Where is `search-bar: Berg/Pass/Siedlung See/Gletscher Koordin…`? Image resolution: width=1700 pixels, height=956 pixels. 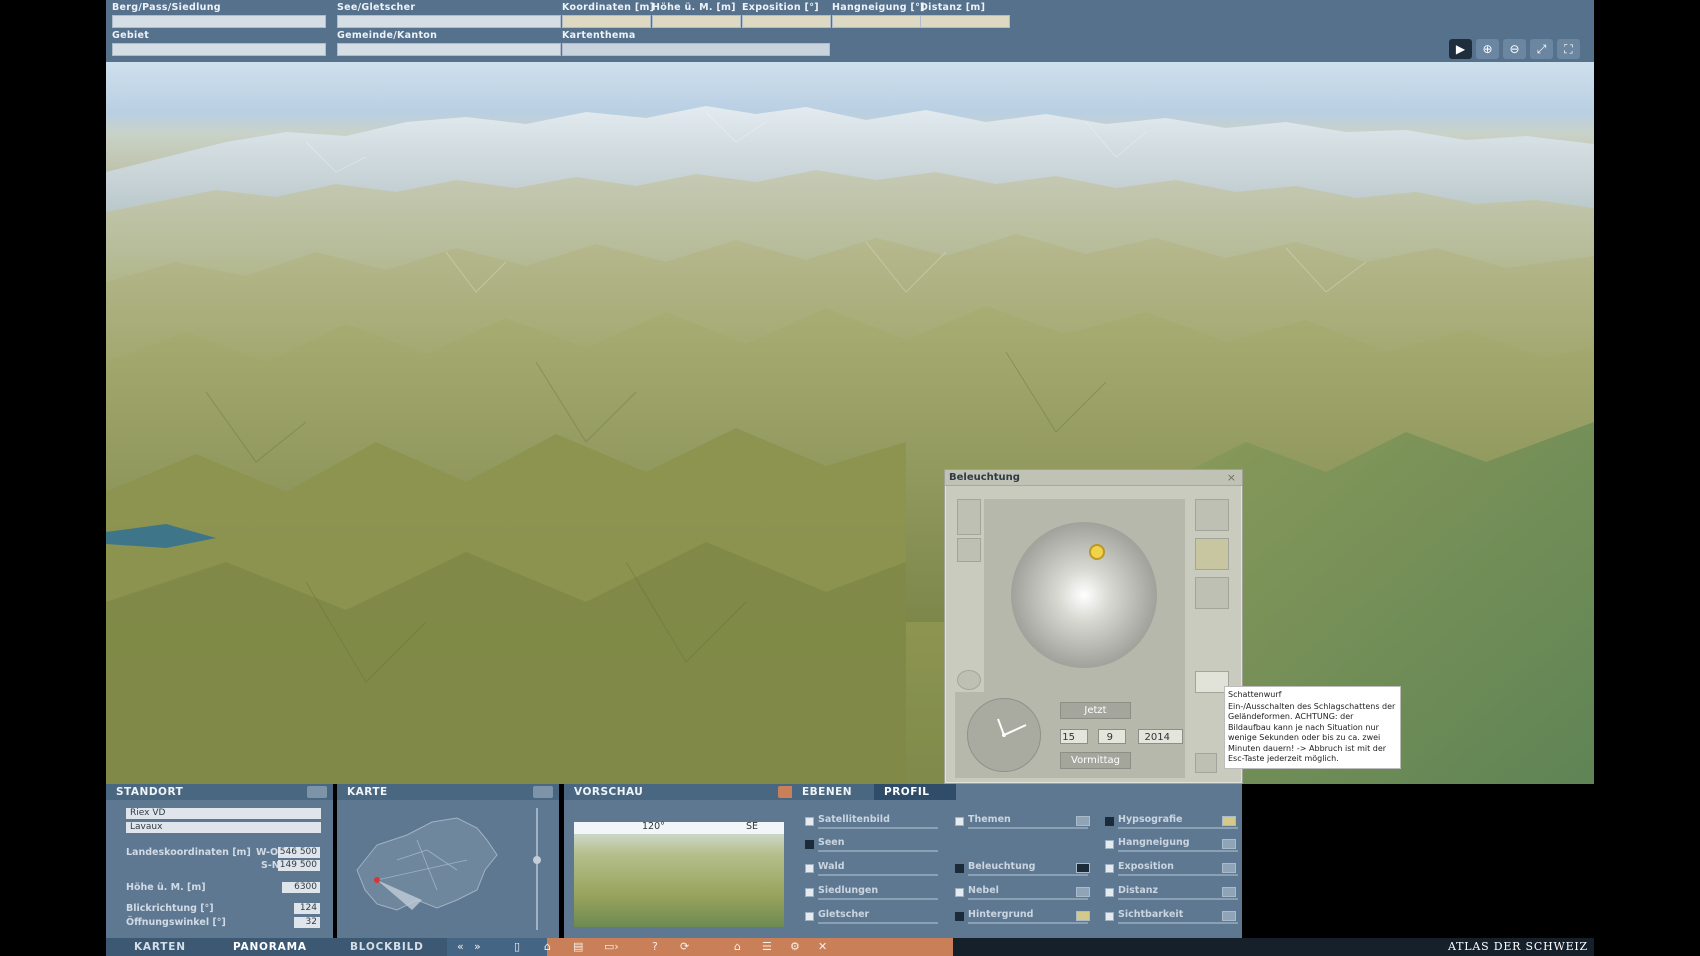
search-bar: Berg/Pass/Siedlung See/Gletscher Koordin… is located at coordinates (850, 31).